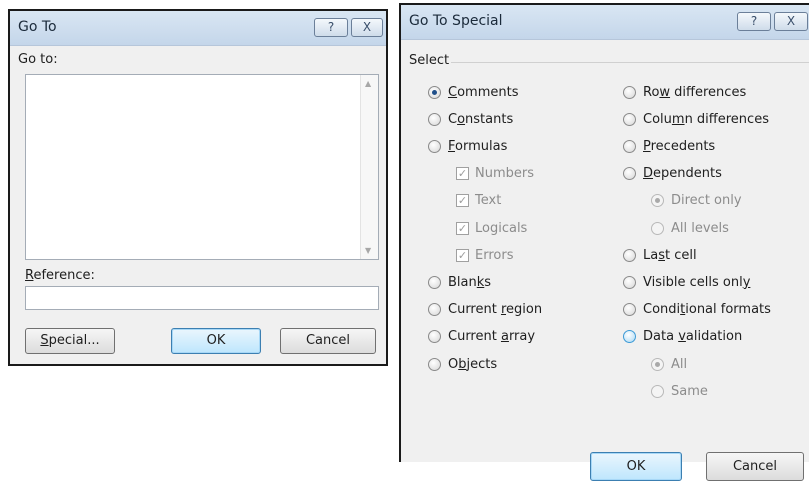 The width and height of the screenshot is (809, 481). I want to click on option-numbers: ✓ Numbers, so click(495, 174).